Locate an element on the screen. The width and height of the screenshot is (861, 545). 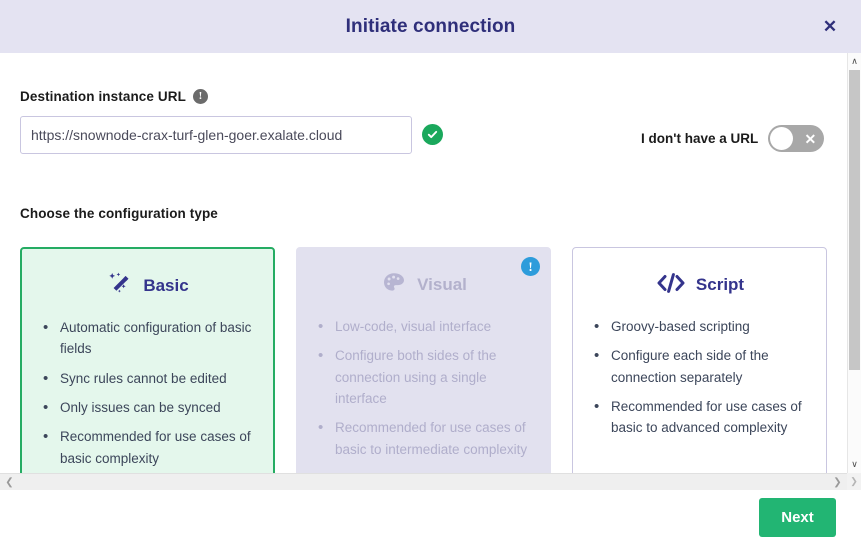
configuration-type-heading: Choose the configuration type is located at coordinates (119, 213).